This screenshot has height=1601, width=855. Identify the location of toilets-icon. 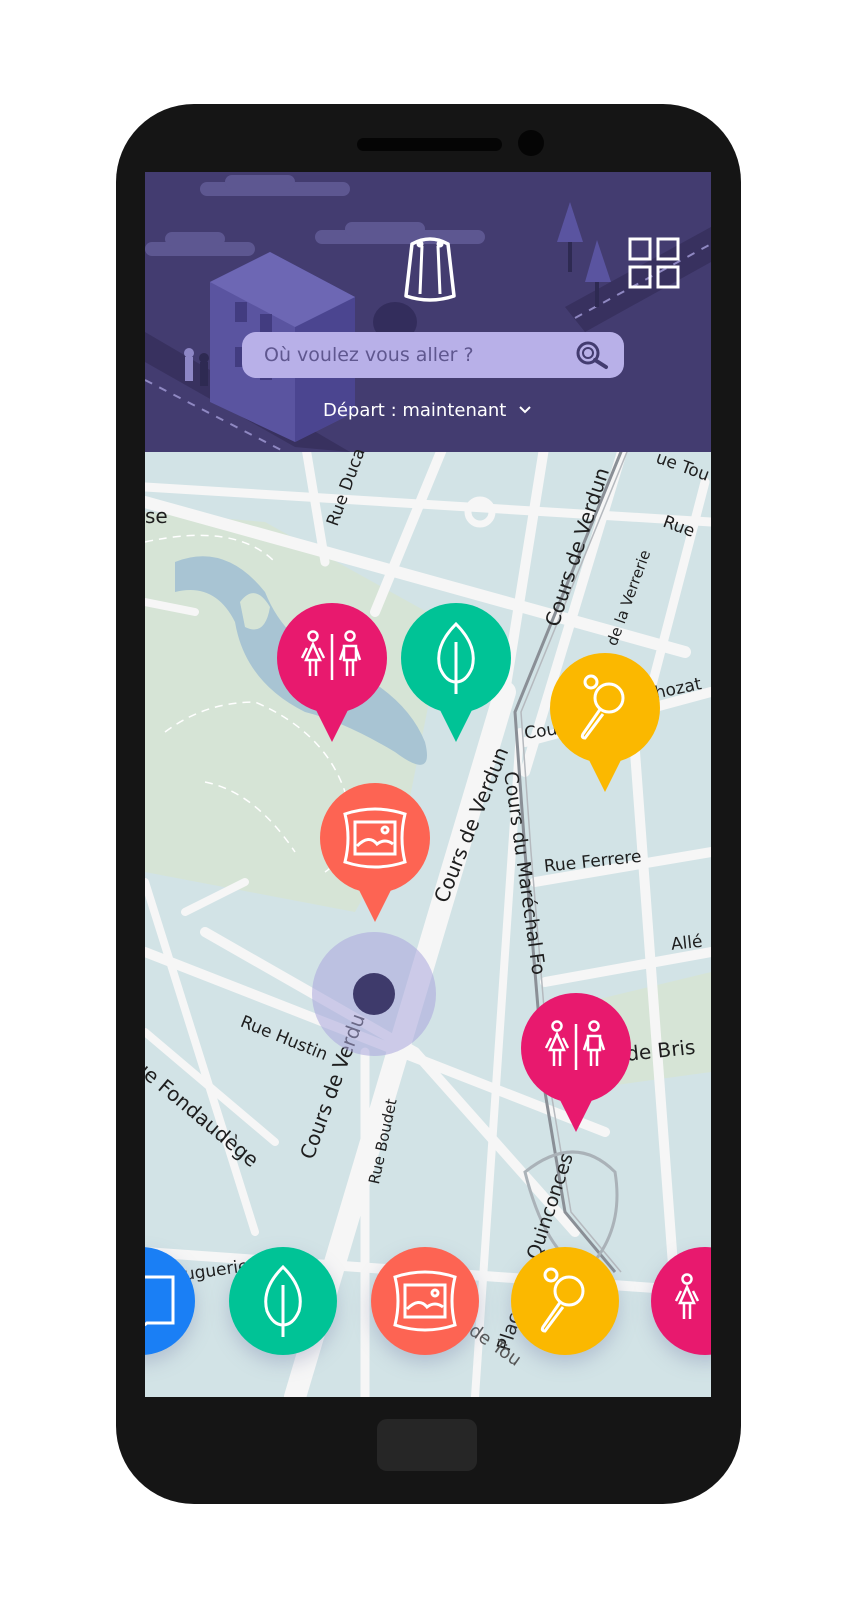
(687, 1296).